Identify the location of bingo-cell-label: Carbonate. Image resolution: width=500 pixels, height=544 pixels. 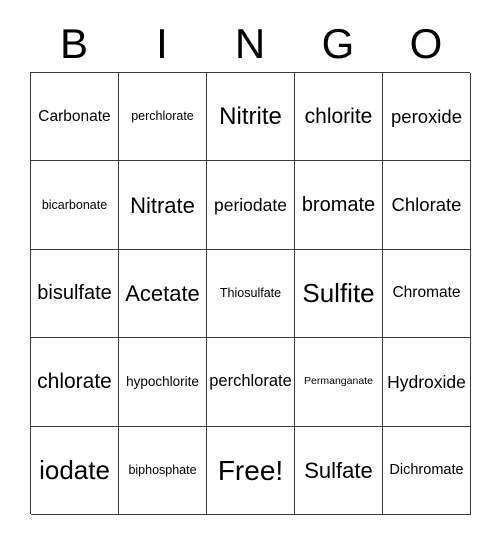
(74, 116).